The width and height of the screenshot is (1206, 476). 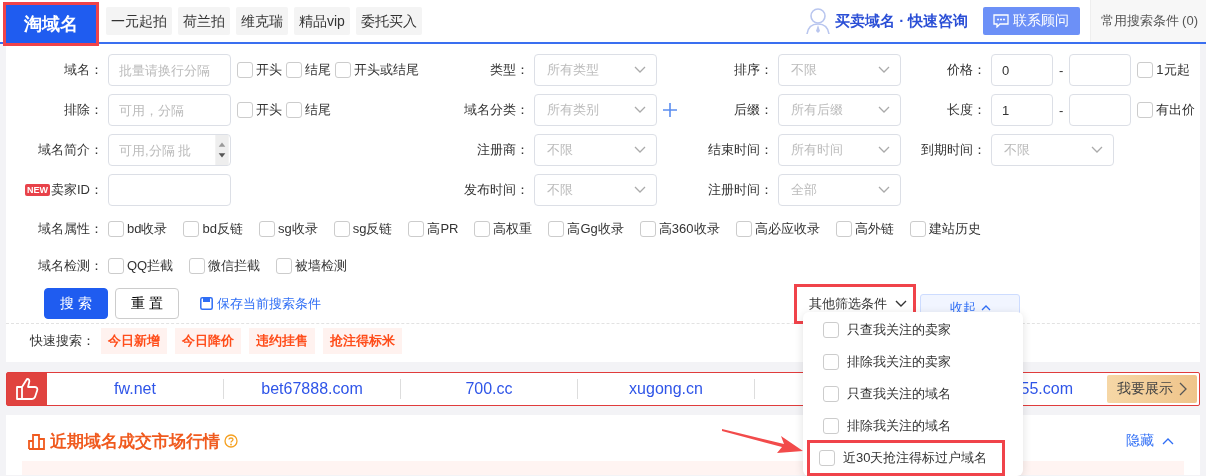 What do you see at coordinates (503, 150) in the screenshot?
I see `field-label: 注册商：` at bounding box center [503, 150].